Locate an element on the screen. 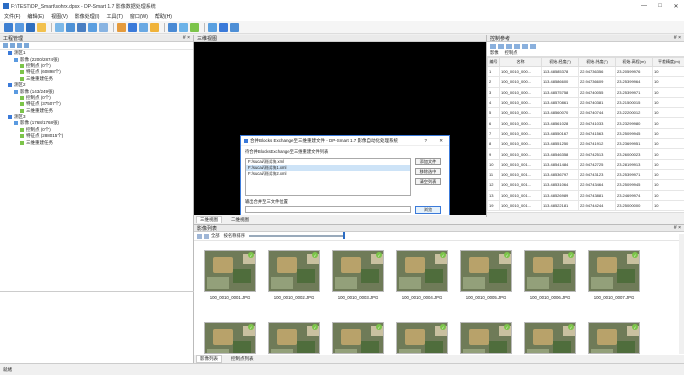 This screenshot has height=375, width=684. import-icon is located at coordinates (517, 46).